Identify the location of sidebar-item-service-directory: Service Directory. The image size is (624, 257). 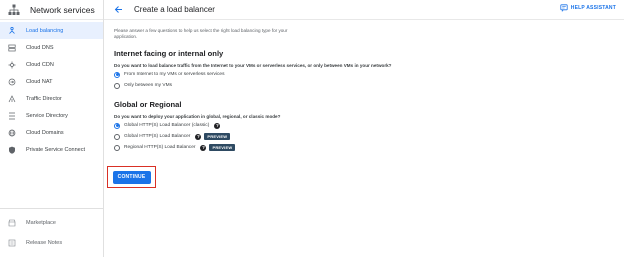
(51, 115).